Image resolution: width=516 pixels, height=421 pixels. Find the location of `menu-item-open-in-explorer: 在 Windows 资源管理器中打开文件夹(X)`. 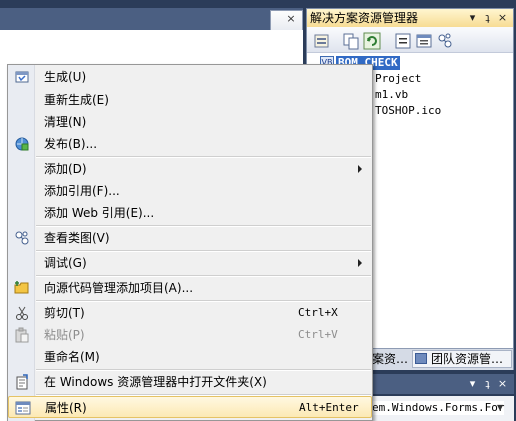

menu-item-open-in-explorer: 在 Windows 资源管理器中打开文件夹(X) is located at coordinates (190, 382).